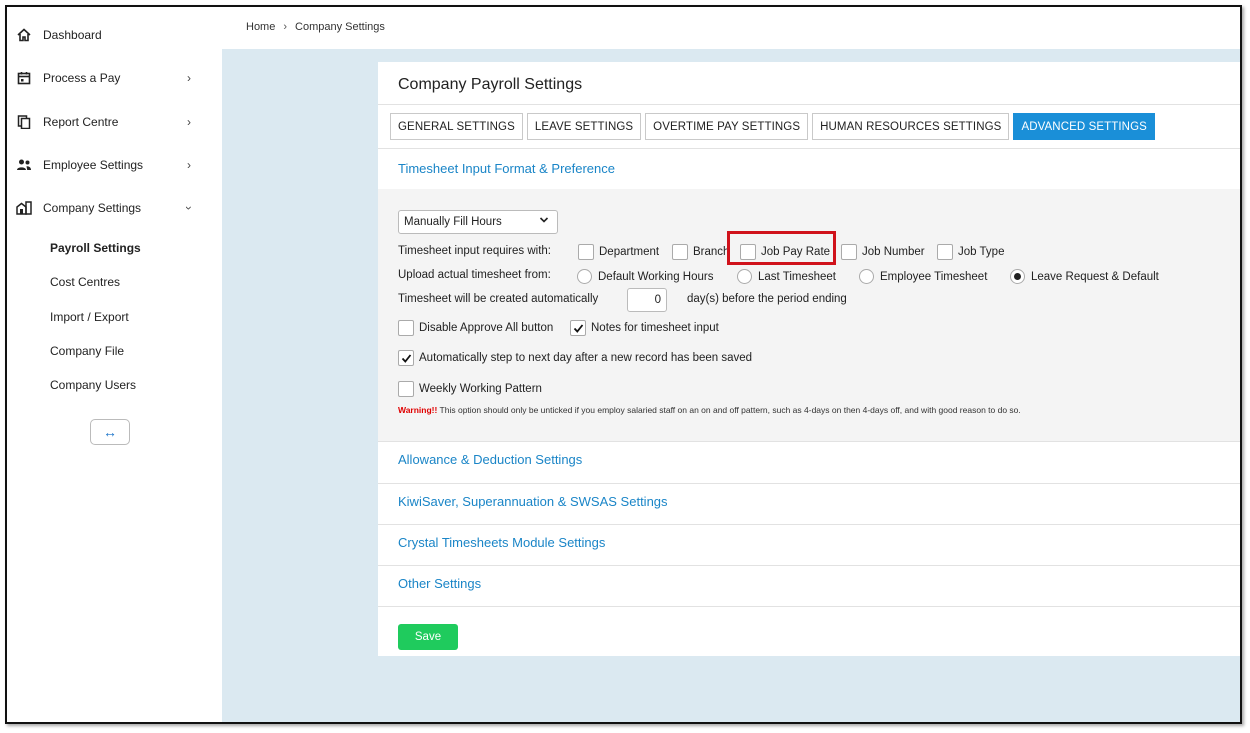 The image size is (1250, 733). I want to click on sidebar-item-process-a-pay: Process a Pay ›, so click(114, 78).